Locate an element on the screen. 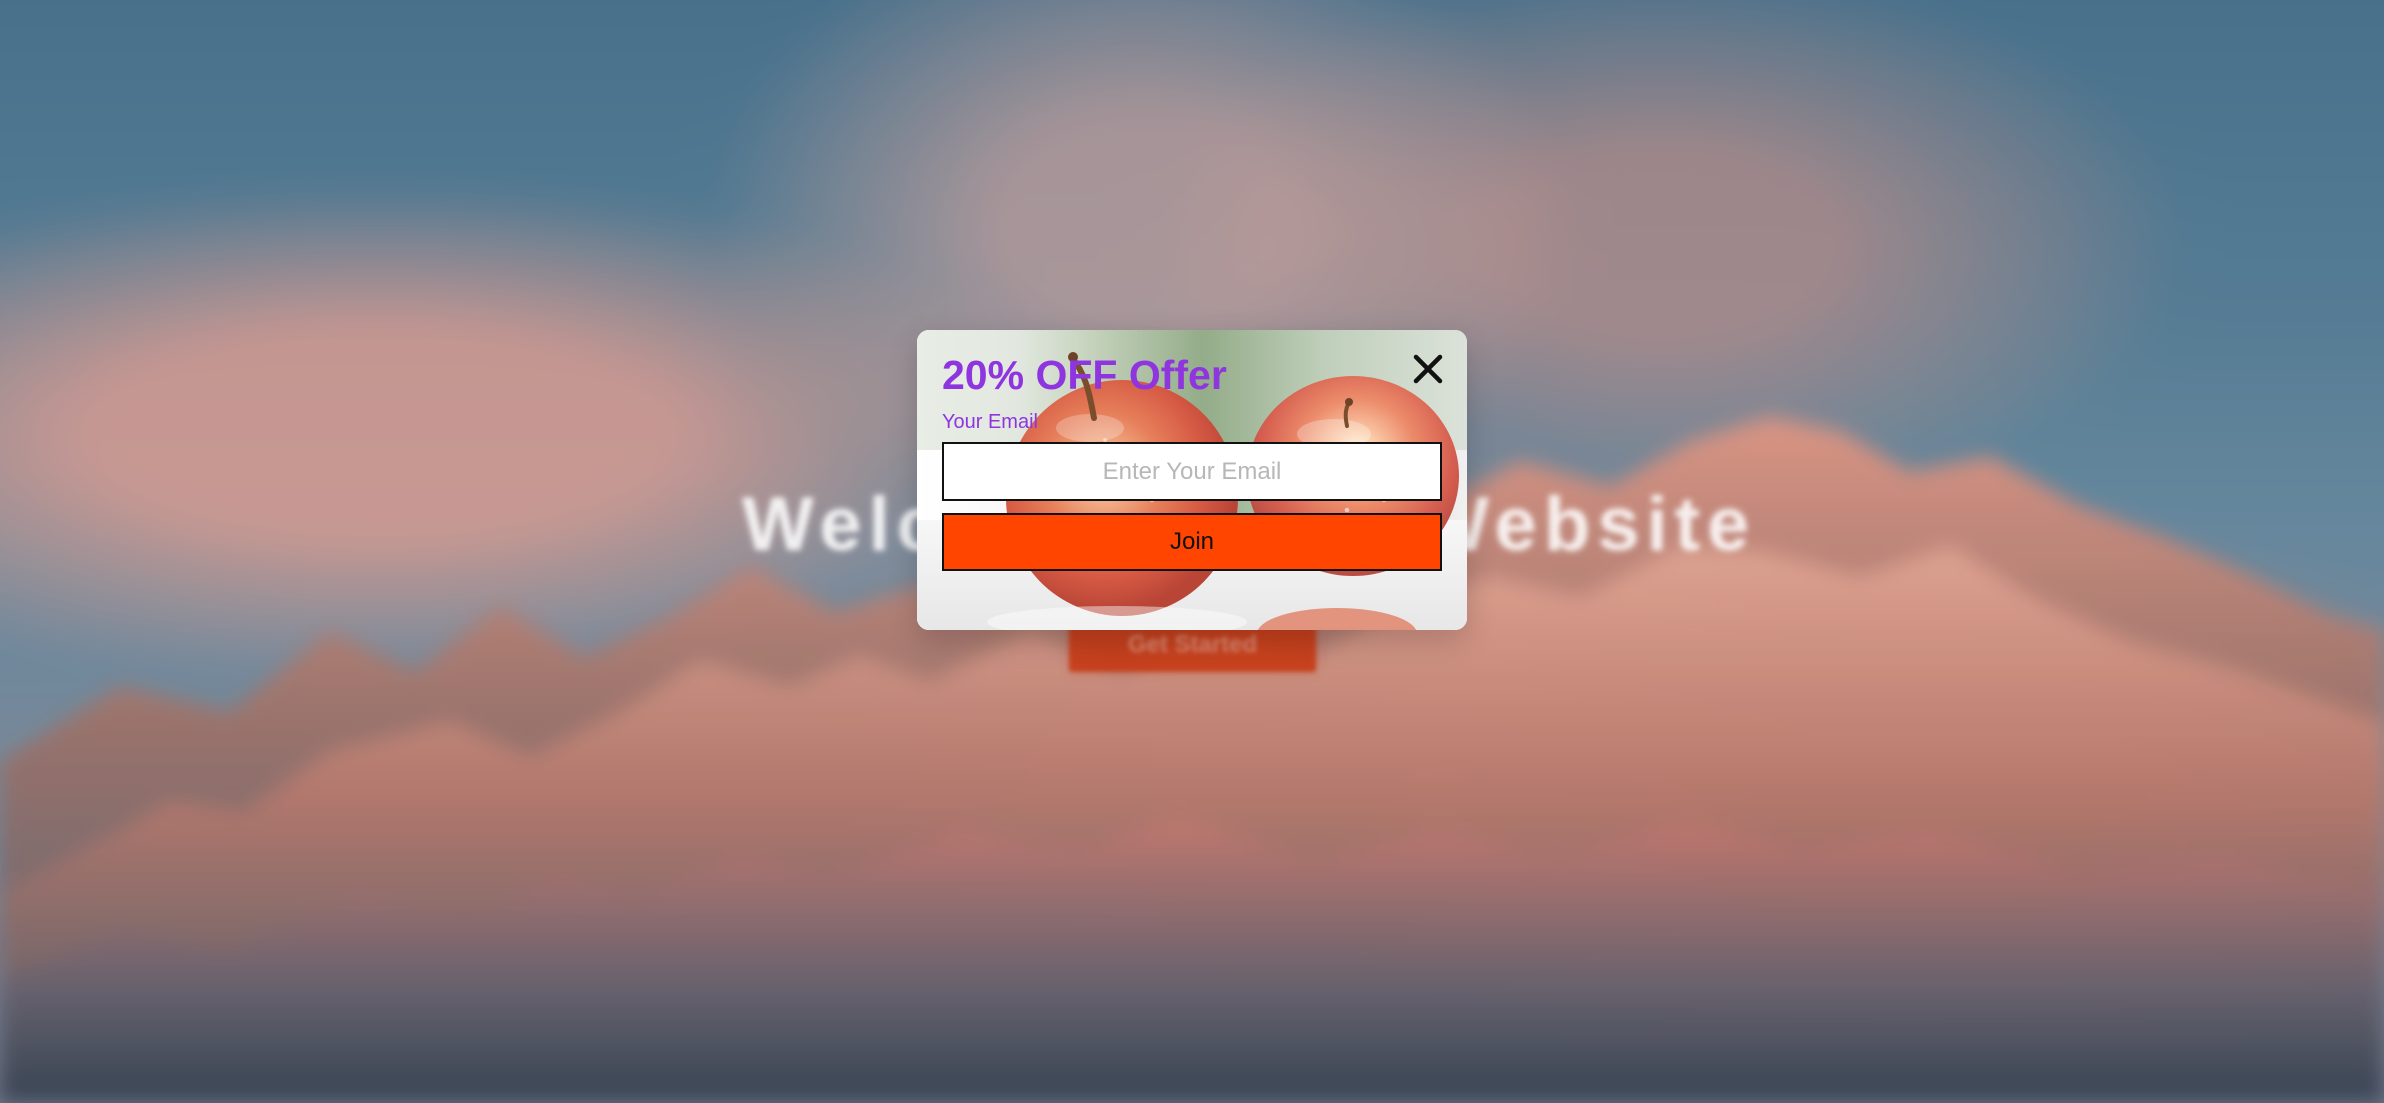 This screenshot has width=2384, height=1103. close-button is located at coordinates (1428, 369).